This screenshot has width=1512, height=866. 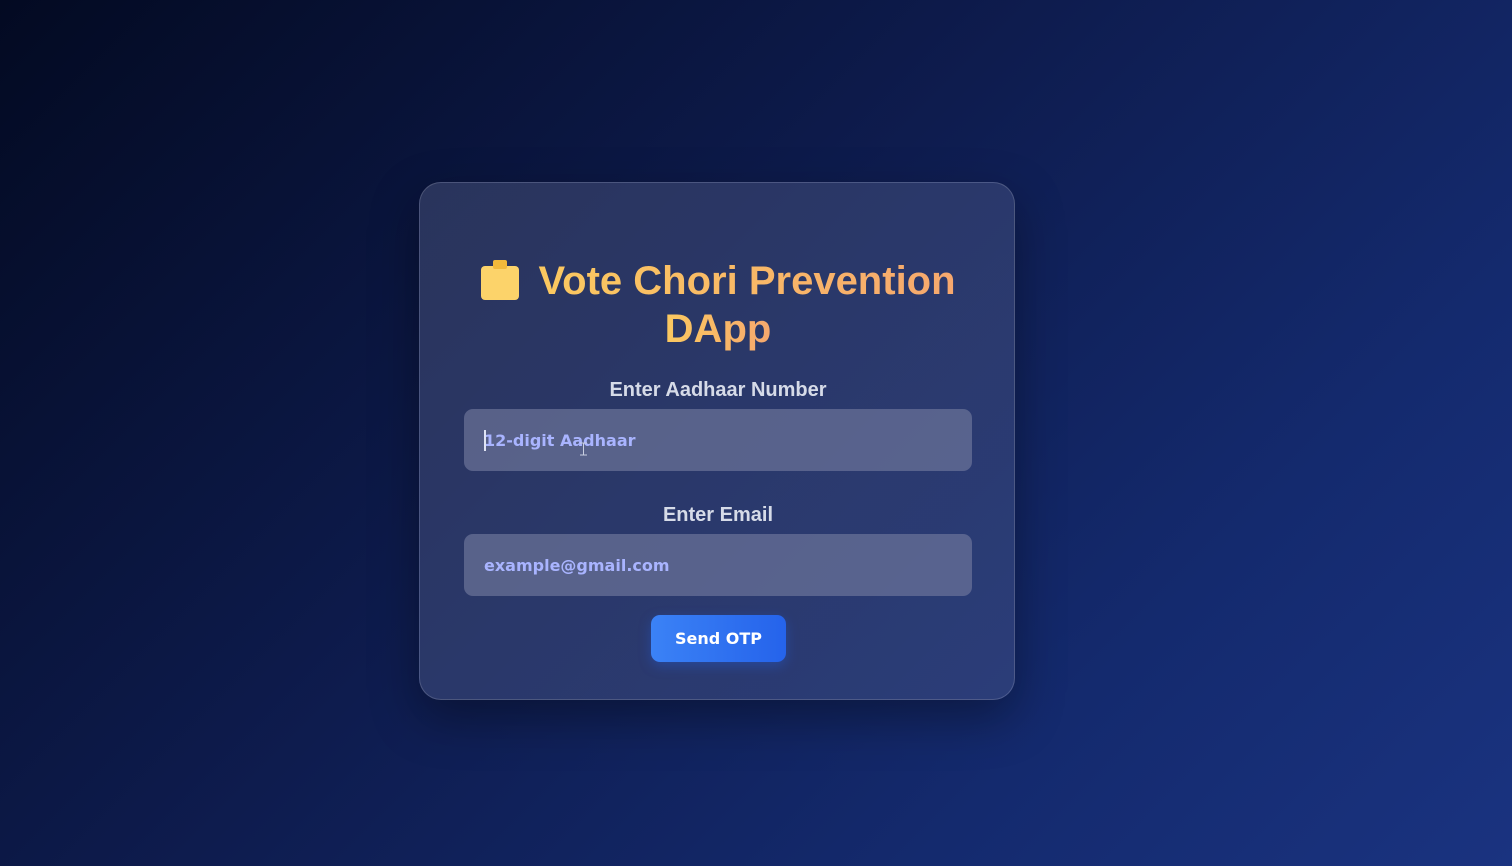 What do you see at coordinates (718, 390) in the screenshot?
I see `aadhaar-label: Enter Aadhaar Number` at bounding box center [718, 390].